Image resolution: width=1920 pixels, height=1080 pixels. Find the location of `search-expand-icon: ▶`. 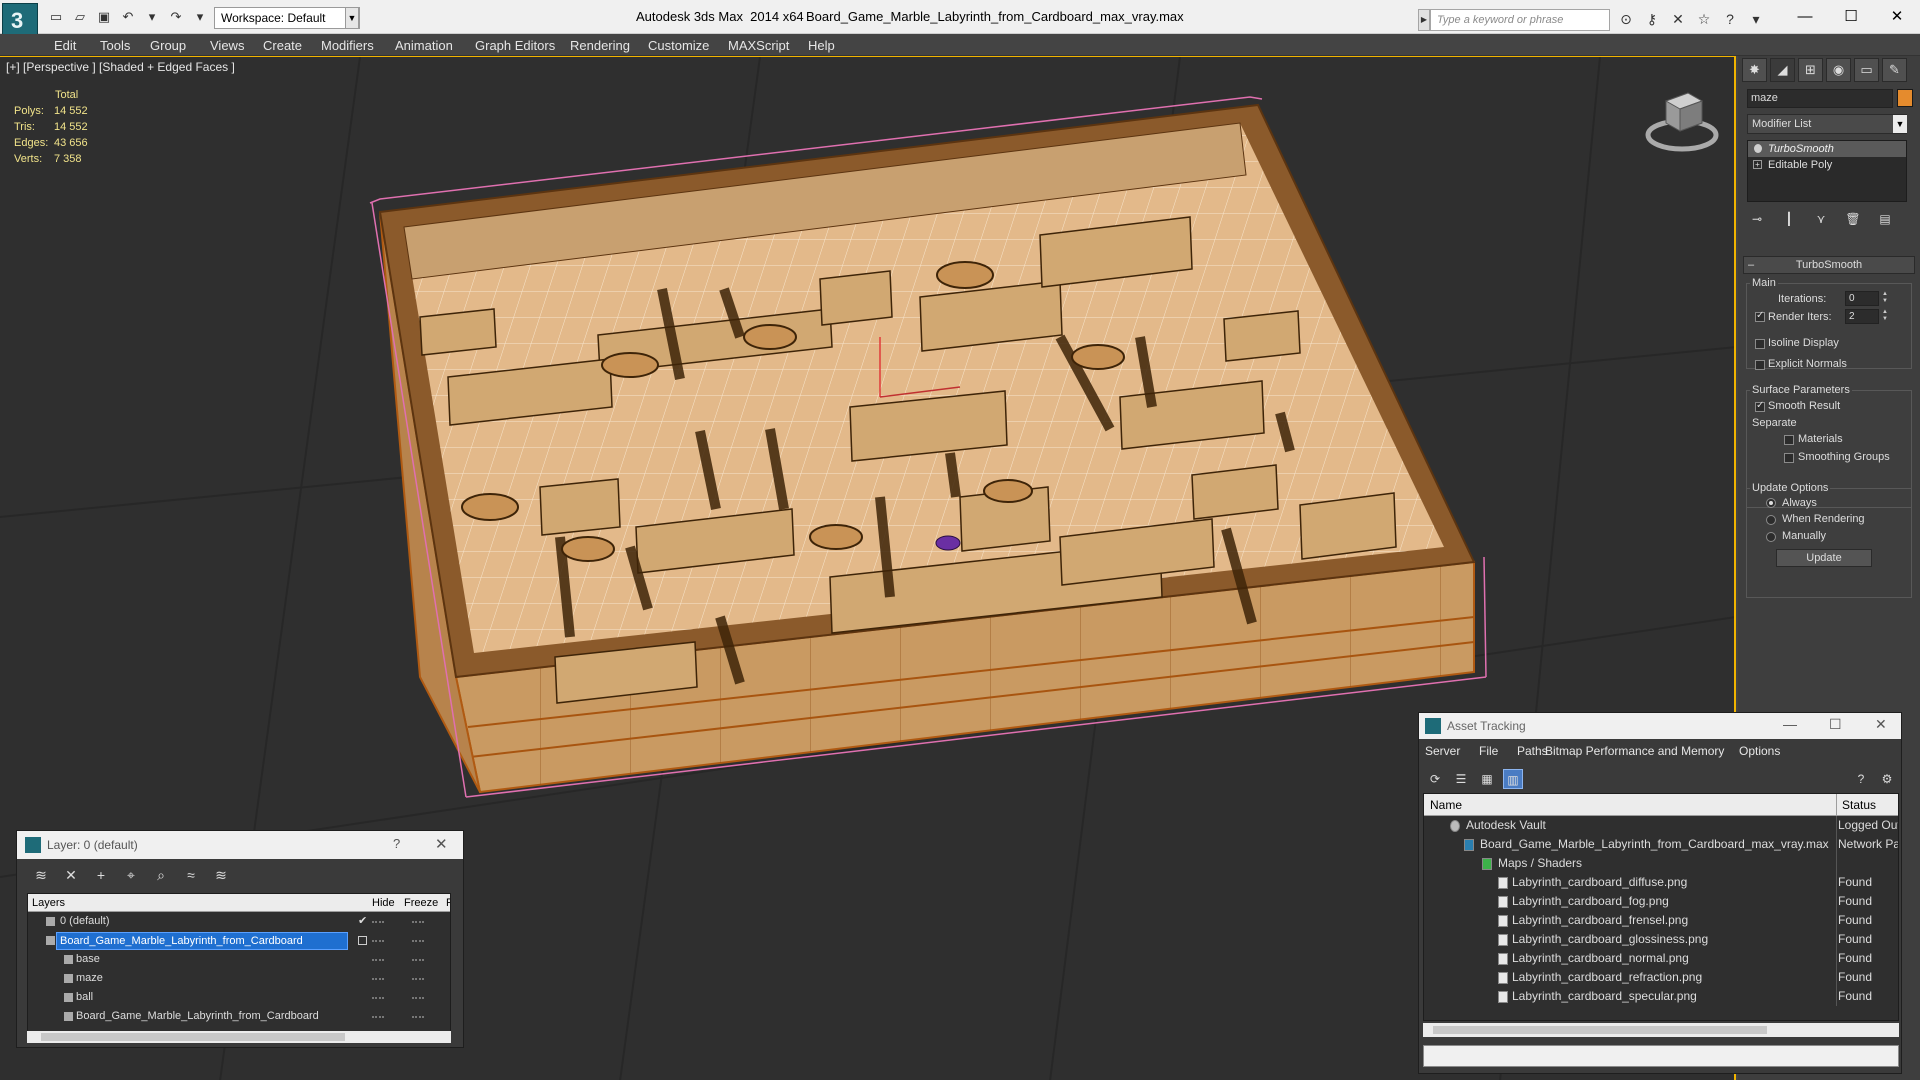

search-expand-icon: ▶ is located at coordinates (1424, 20).